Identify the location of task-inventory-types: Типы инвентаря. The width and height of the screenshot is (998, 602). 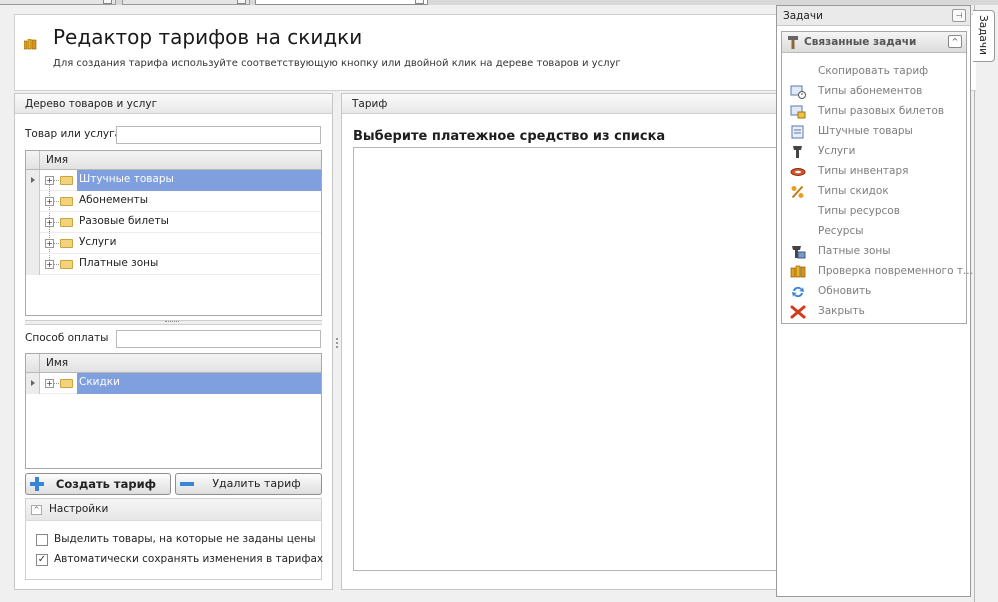
(874, 172).